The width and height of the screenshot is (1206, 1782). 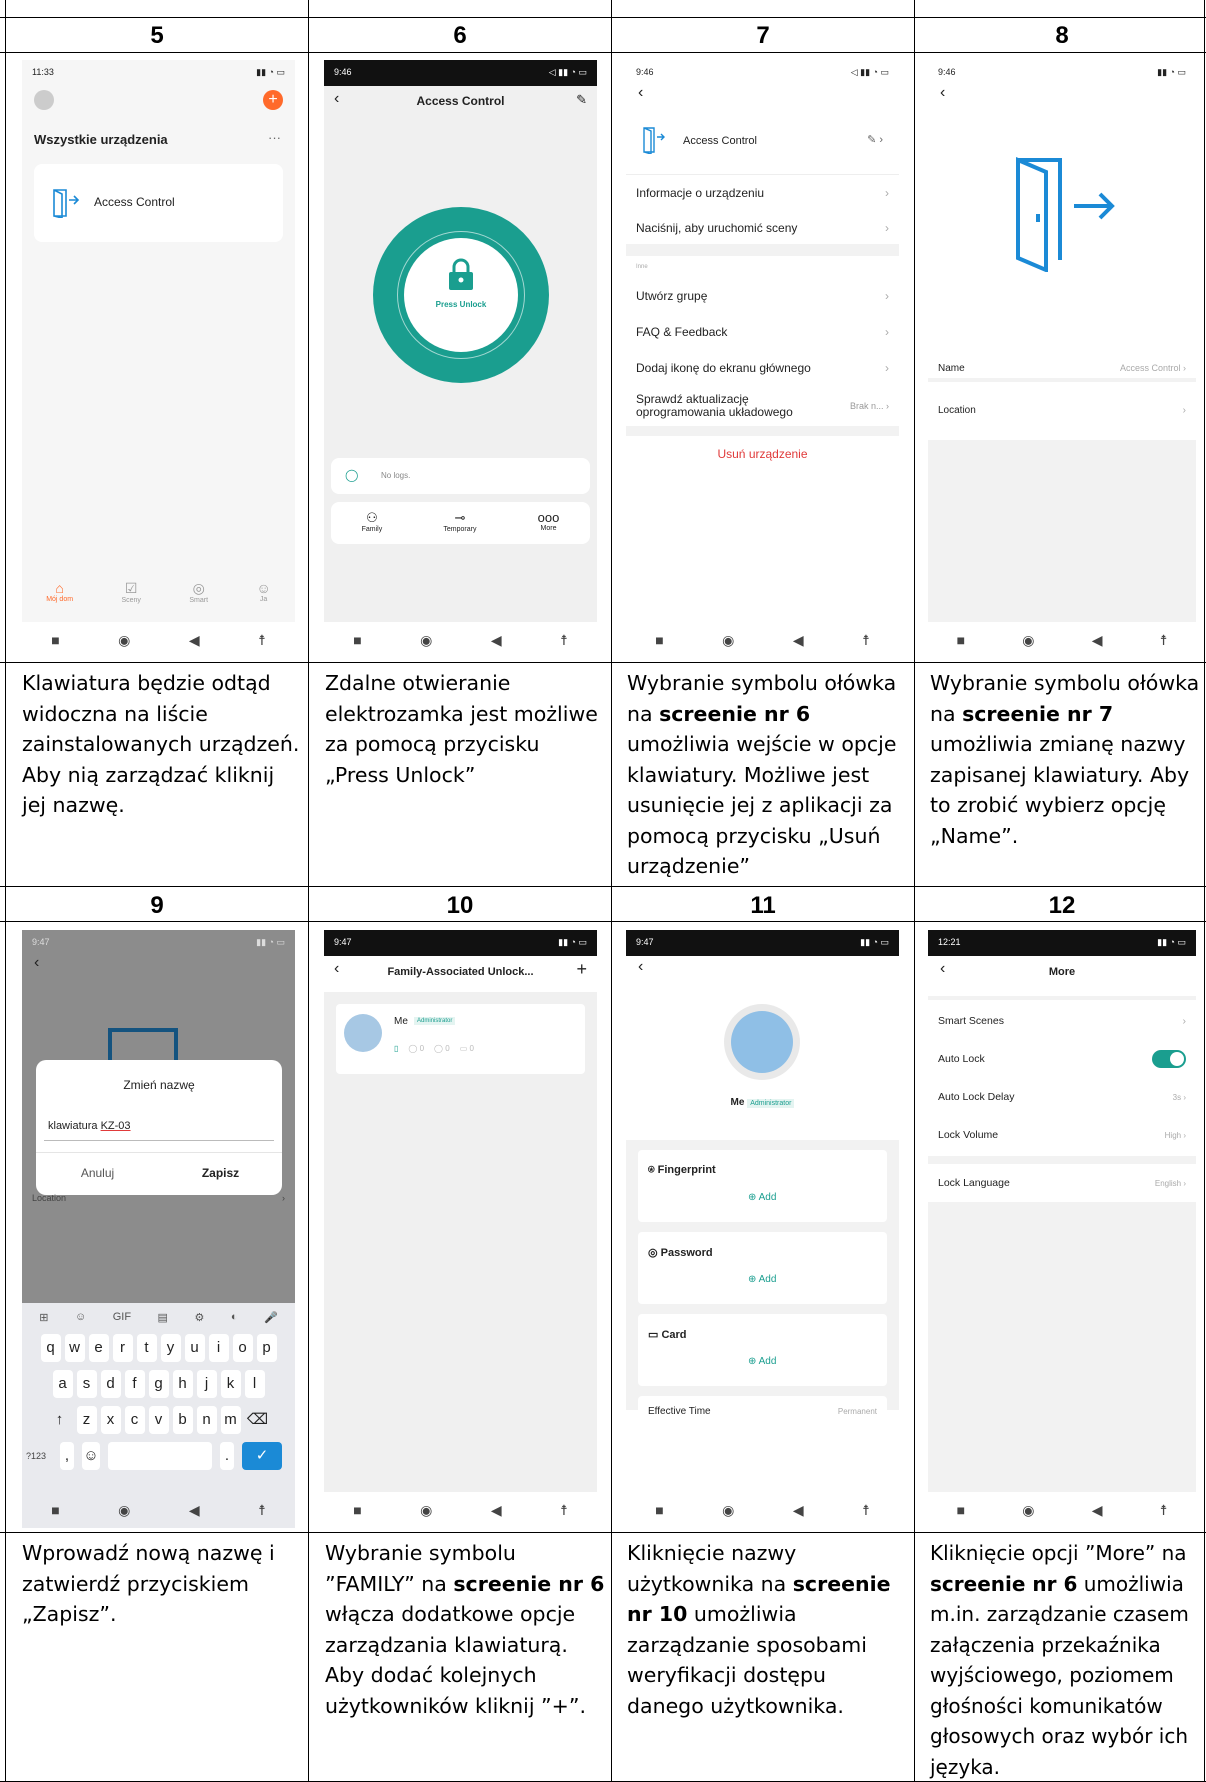 I want to click on auto-lock-toggle, so click(x=1169, y=1059).